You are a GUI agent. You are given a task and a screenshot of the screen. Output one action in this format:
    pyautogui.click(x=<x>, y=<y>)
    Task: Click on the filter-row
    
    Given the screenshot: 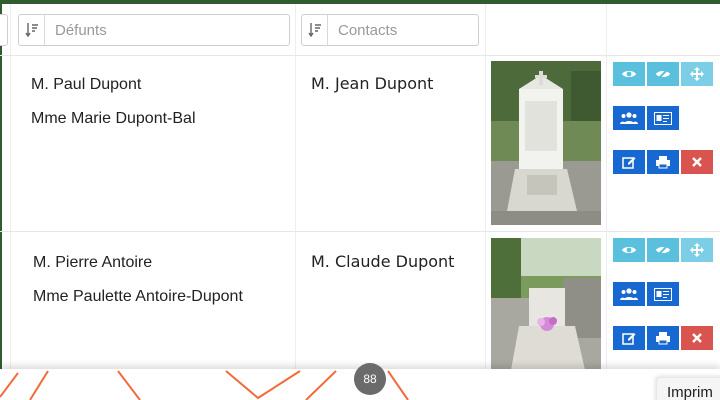 What is the action you would take?
    pyautogui.click(x=360, y=30)
    